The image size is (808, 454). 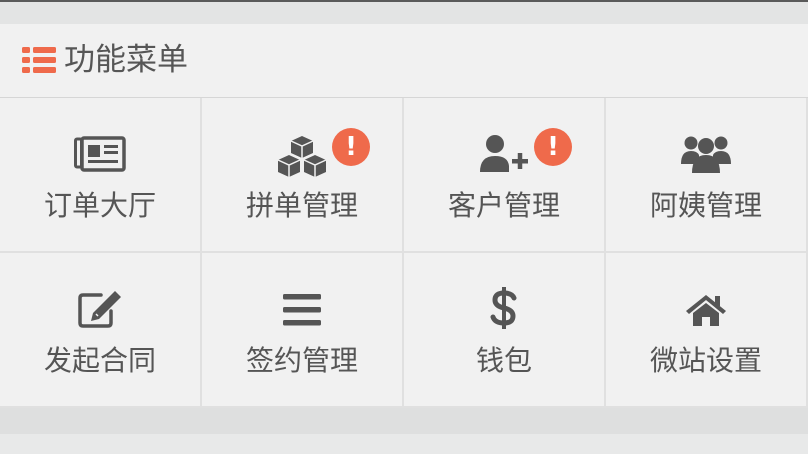 What do you see at coordinates (99, 205) in the screenshot?
I see `menu-item-label: 订单大厅` at bounding box center [99, 205].